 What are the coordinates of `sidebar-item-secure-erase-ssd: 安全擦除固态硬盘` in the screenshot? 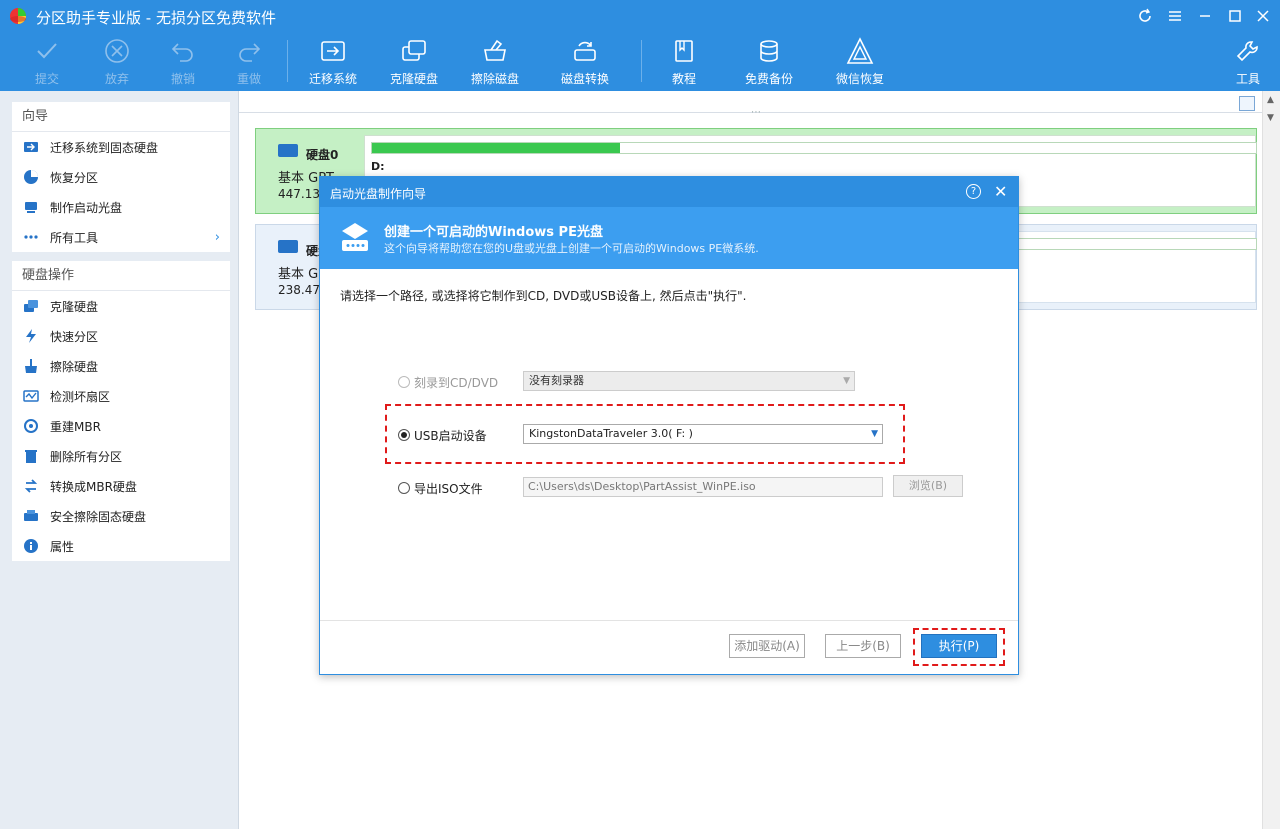 It's located at (121, 516).